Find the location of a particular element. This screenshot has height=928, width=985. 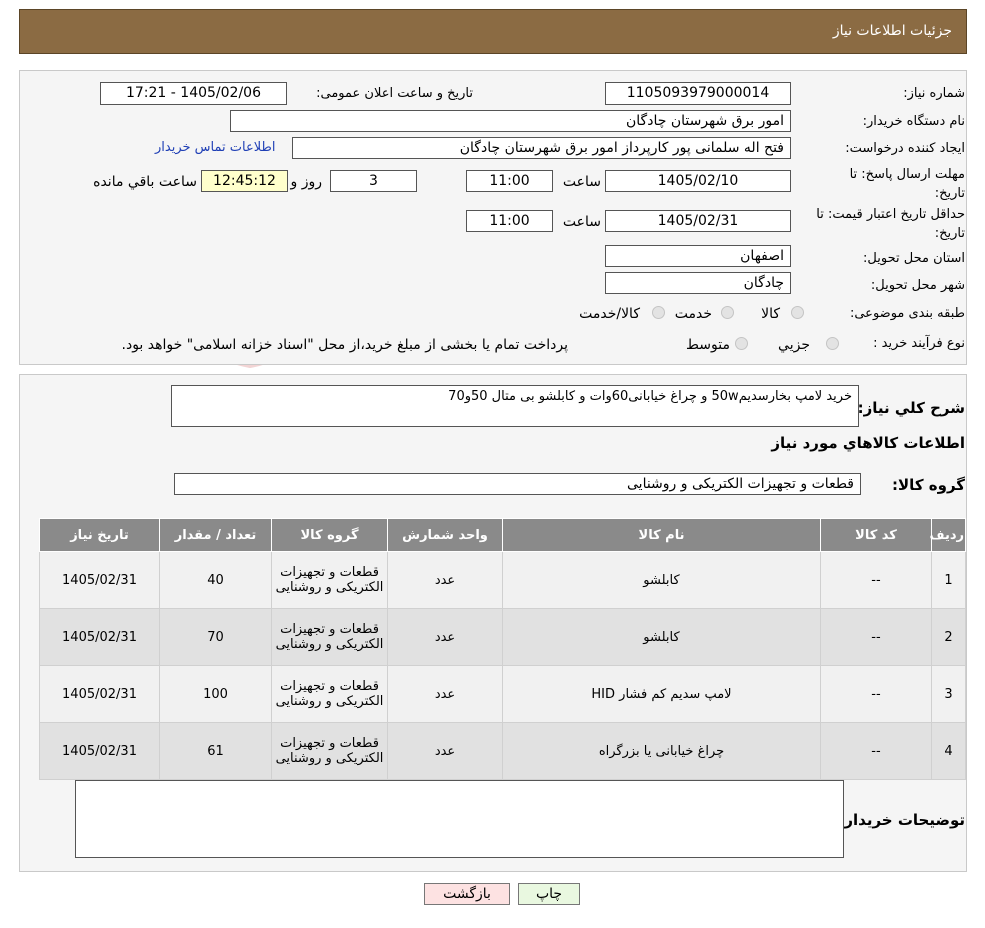

col-group: گروه کالا is located at coordinates (329, 535).